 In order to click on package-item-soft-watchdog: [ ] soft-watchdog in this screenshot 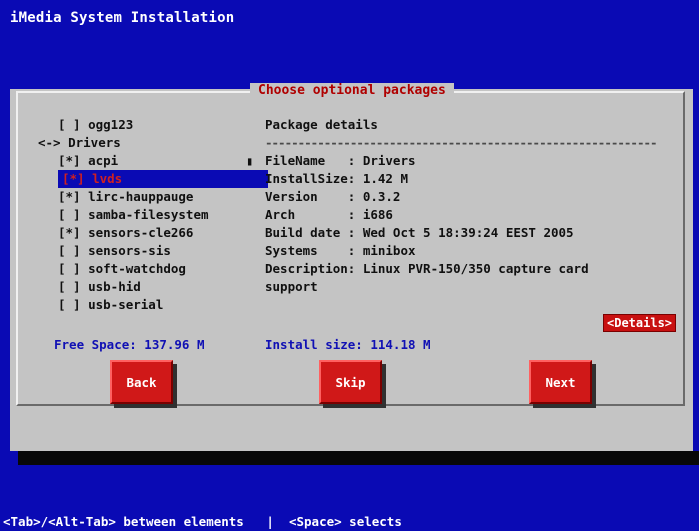, I will do `click(143, 269)`.